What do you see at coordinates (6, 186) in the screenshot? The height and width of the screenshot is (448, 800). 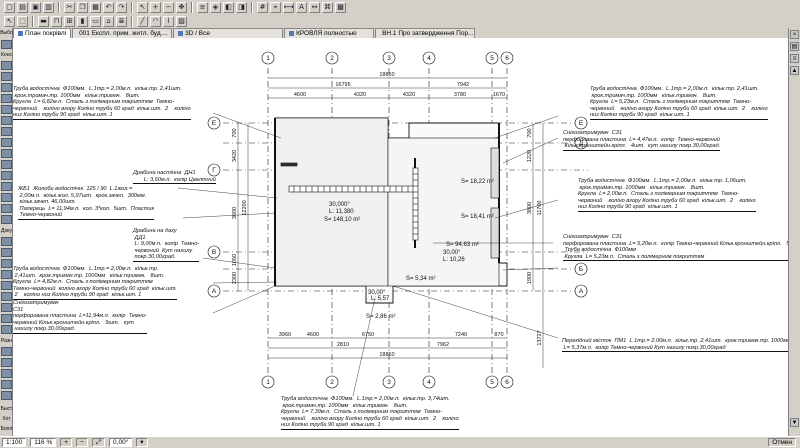 I see `morph-tool-icon` at bounding box center [6, 186].